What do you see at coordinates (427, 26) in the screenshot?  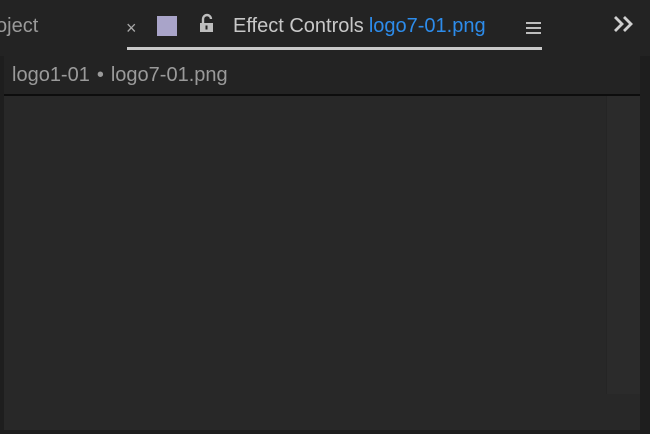 I see `tab-effect-controls-clip: logo7-01.png` at bounding box center [427, 26].